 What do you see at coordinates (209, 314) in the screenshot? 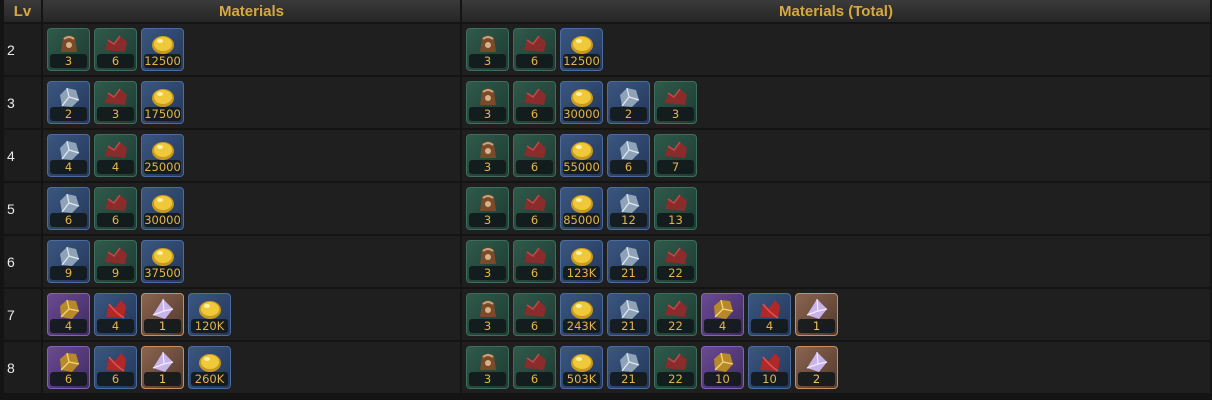
I see `material-item: 120K` at bounding box center [209, 314].